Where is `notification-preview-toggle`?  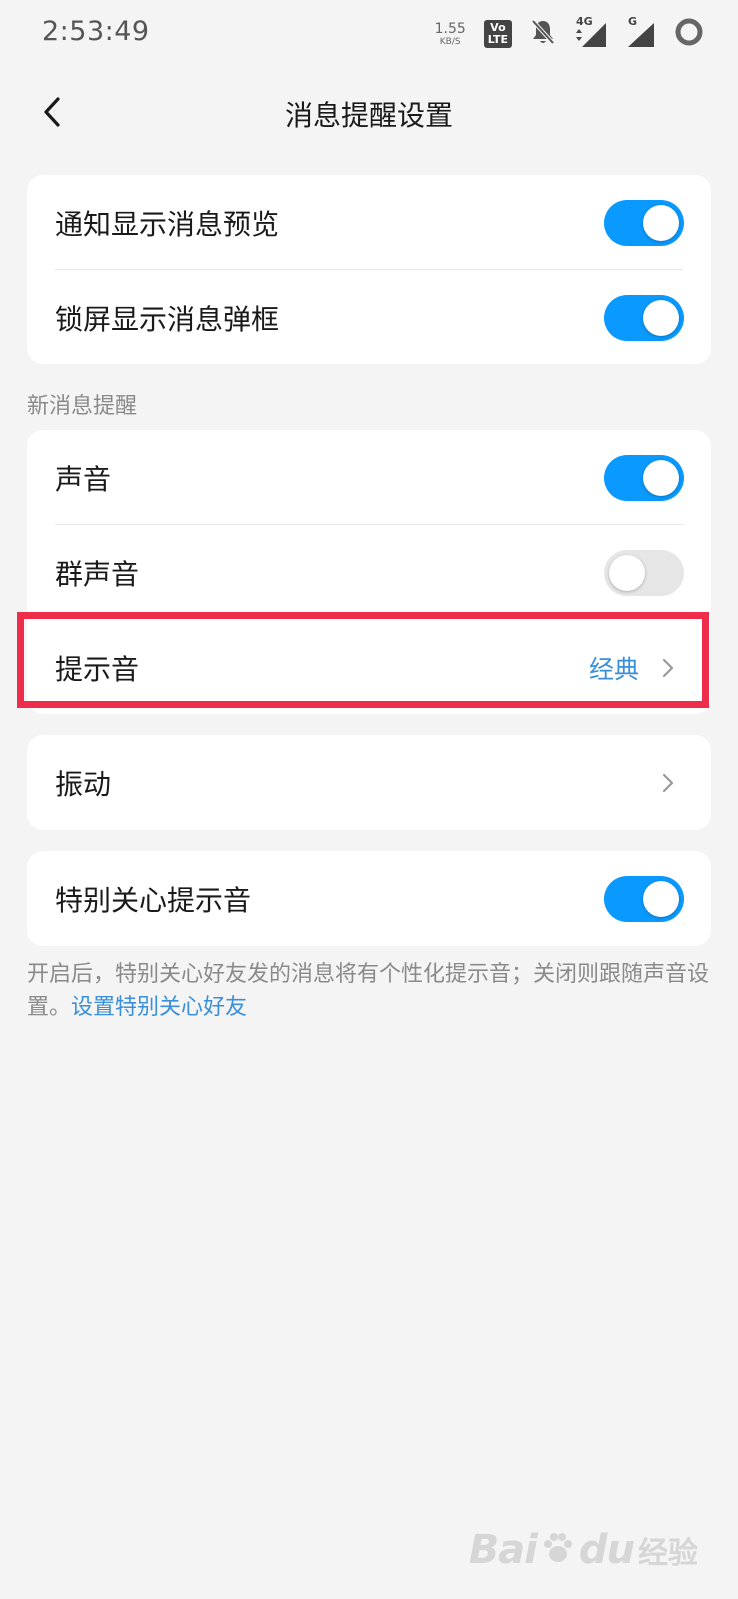
notification-preview-toggle is located at coordinates (644, 222).